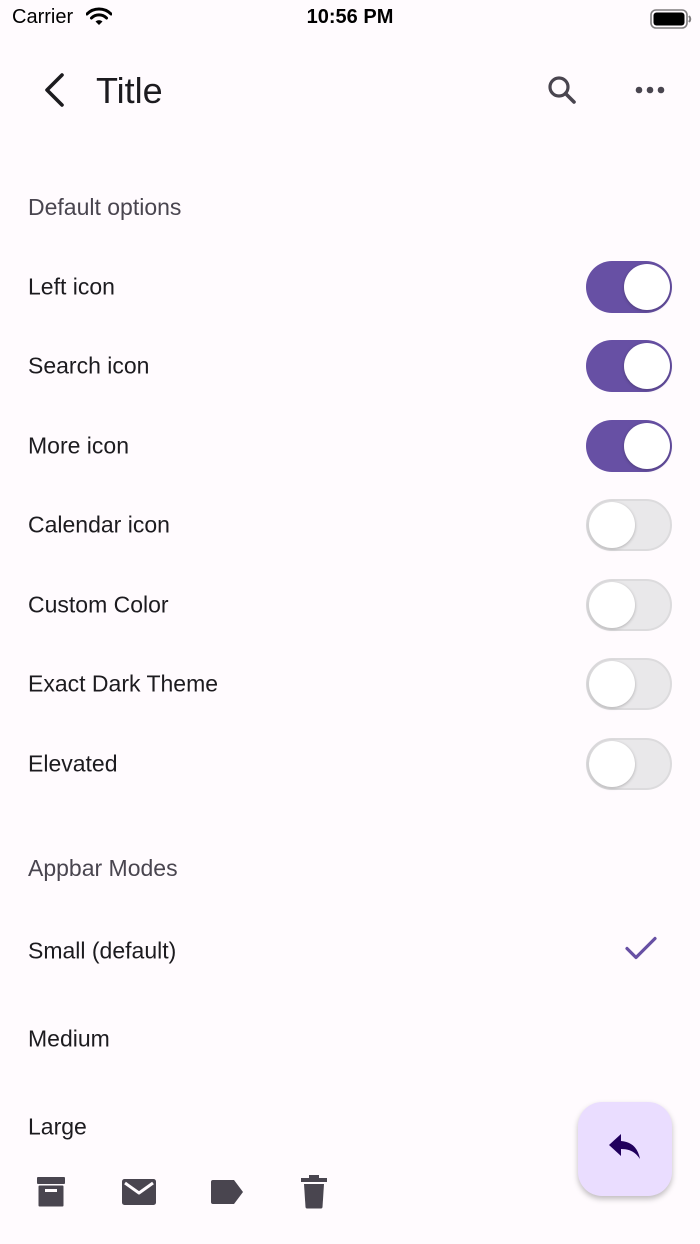  What do you see at coordinates (227, 1192) in the screenshot?
I see `label-icon` at bounding box center [227, 1192].